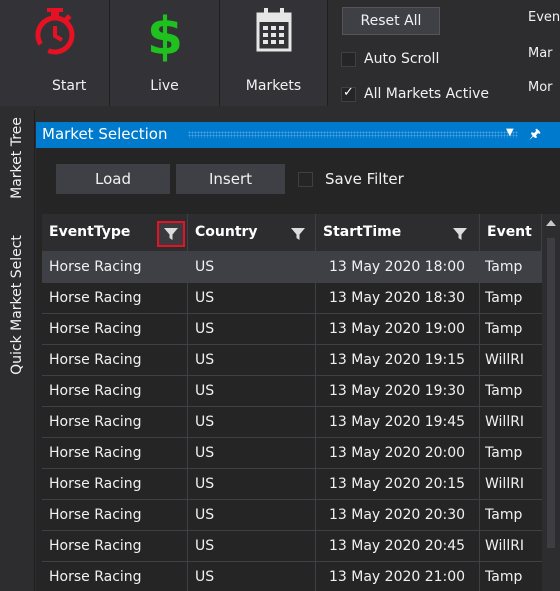  I want to click on table-row: Horse Racing US 13 May 2020 20:00 Tamp, so click(292, 453).